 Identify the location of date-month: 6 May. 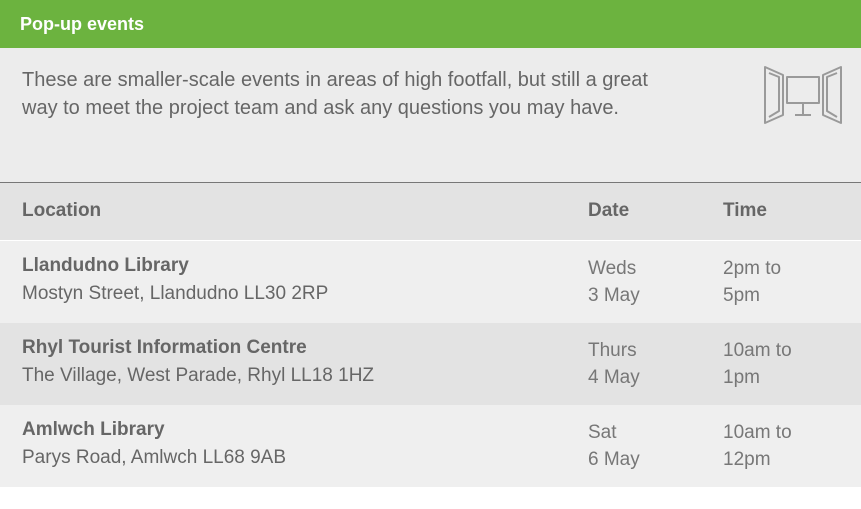
(614, 459).